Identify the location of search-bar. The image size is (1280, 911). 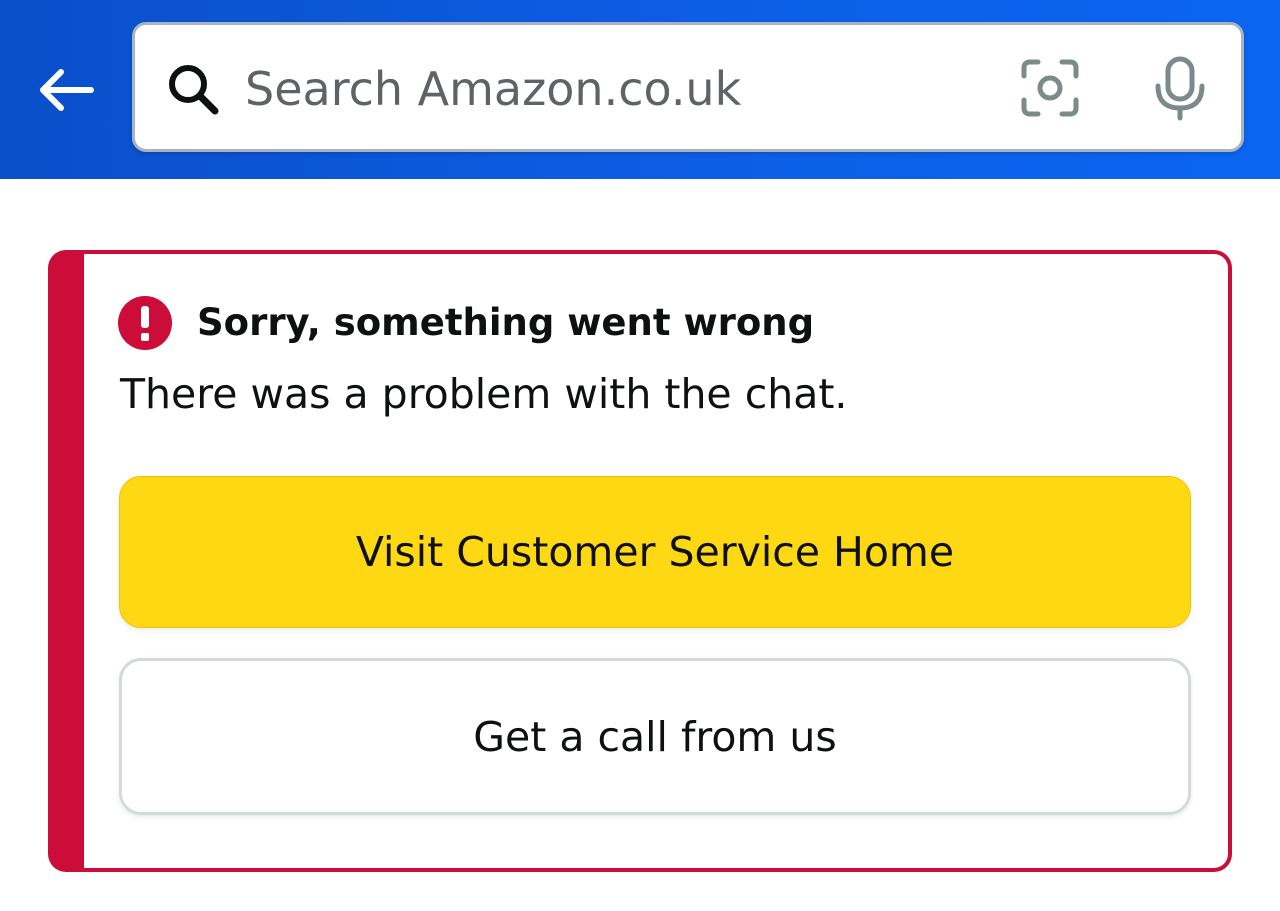
(688, 87).